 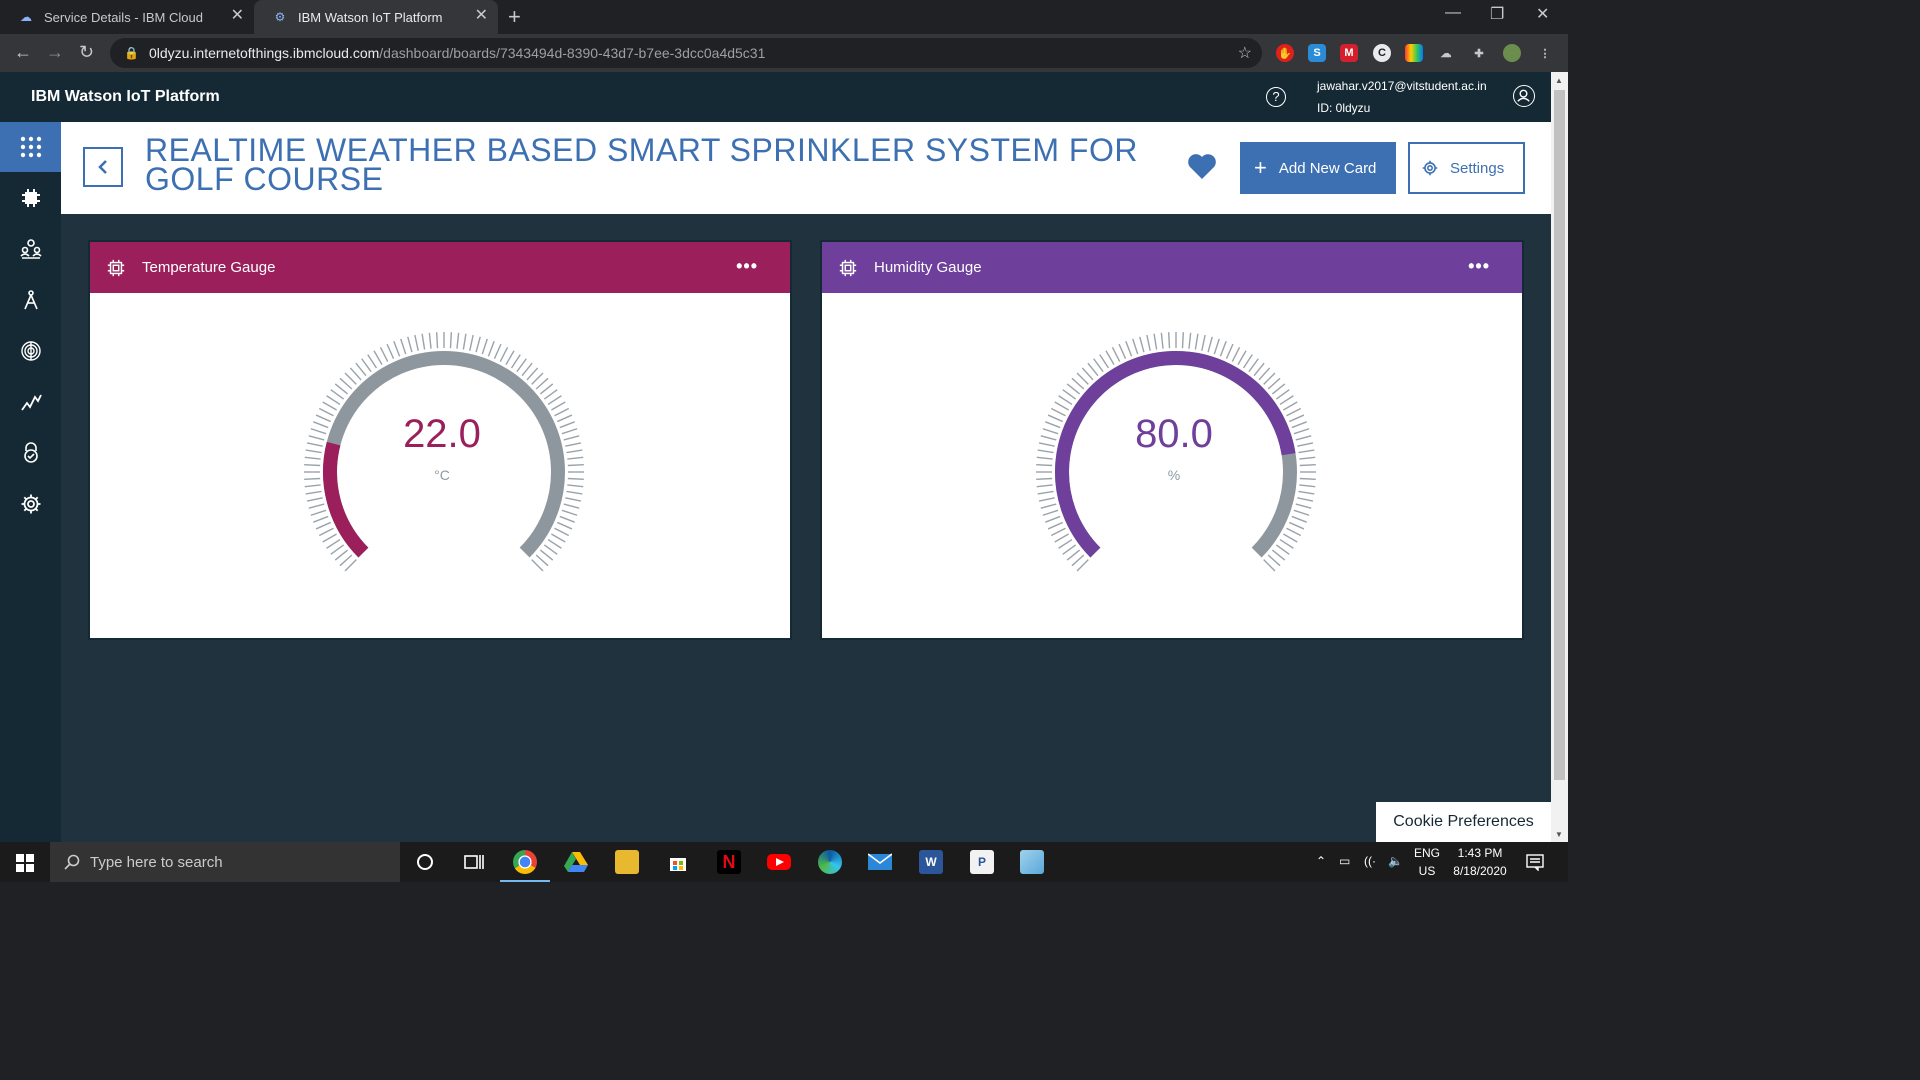 I want to click on mail-icon, so click(x=880, y=862).